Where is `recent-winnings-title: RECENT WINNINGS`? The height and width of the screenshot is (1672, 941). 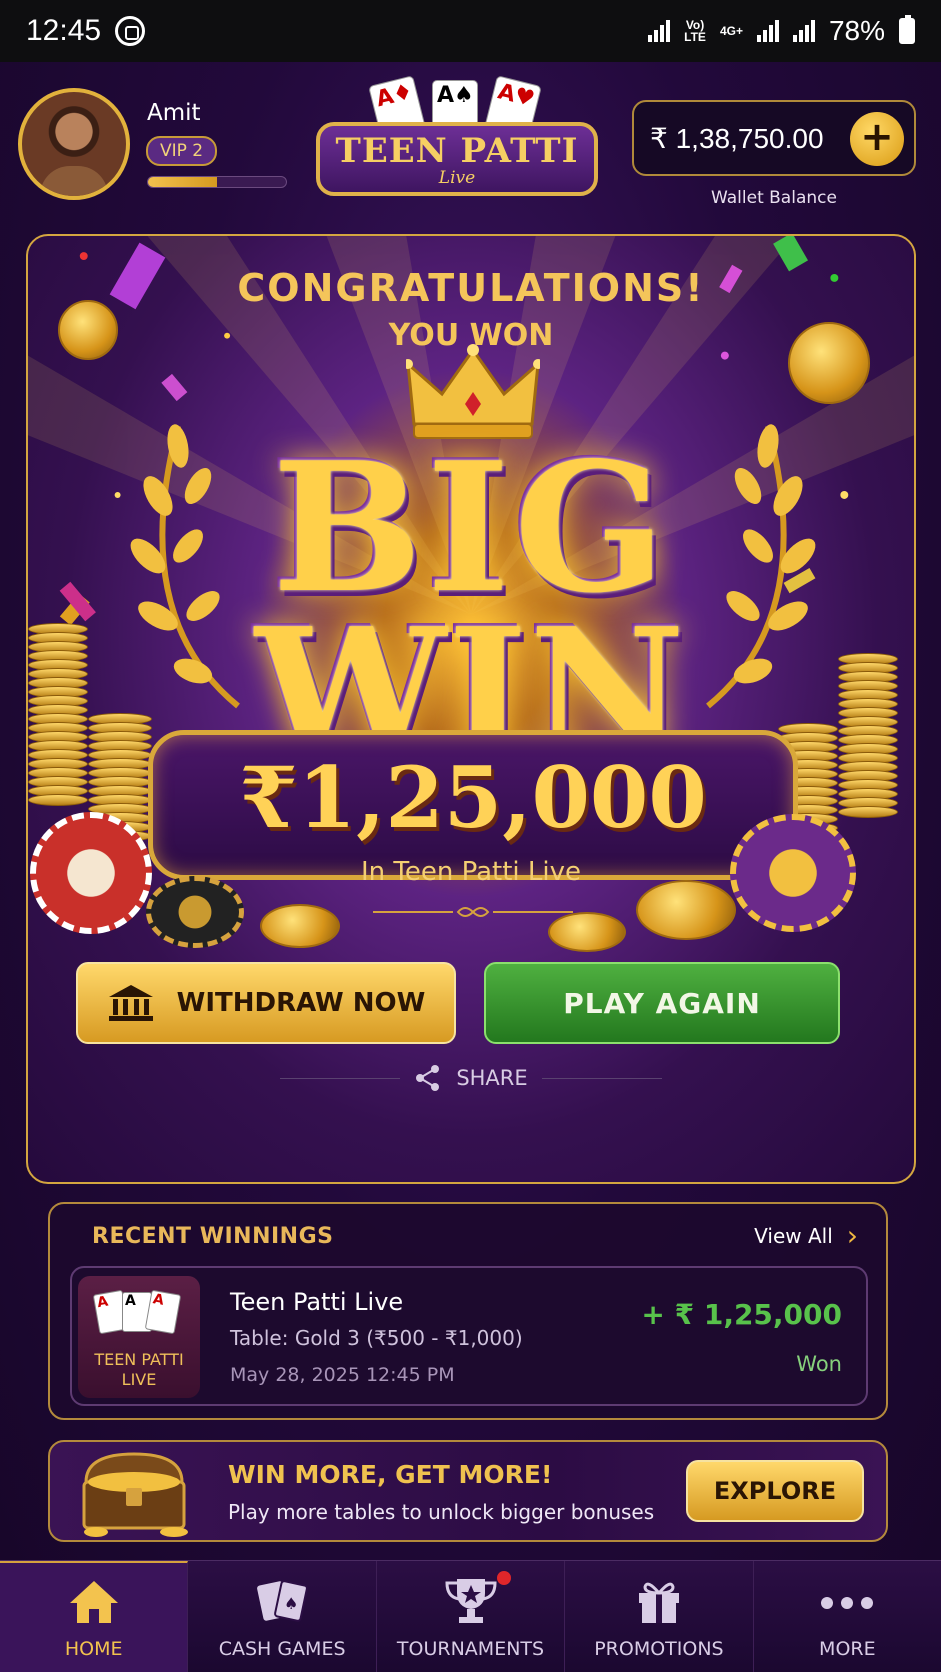 recent-winnings-title: RECENT WINNINGS is located at coordinates (213, 1236).